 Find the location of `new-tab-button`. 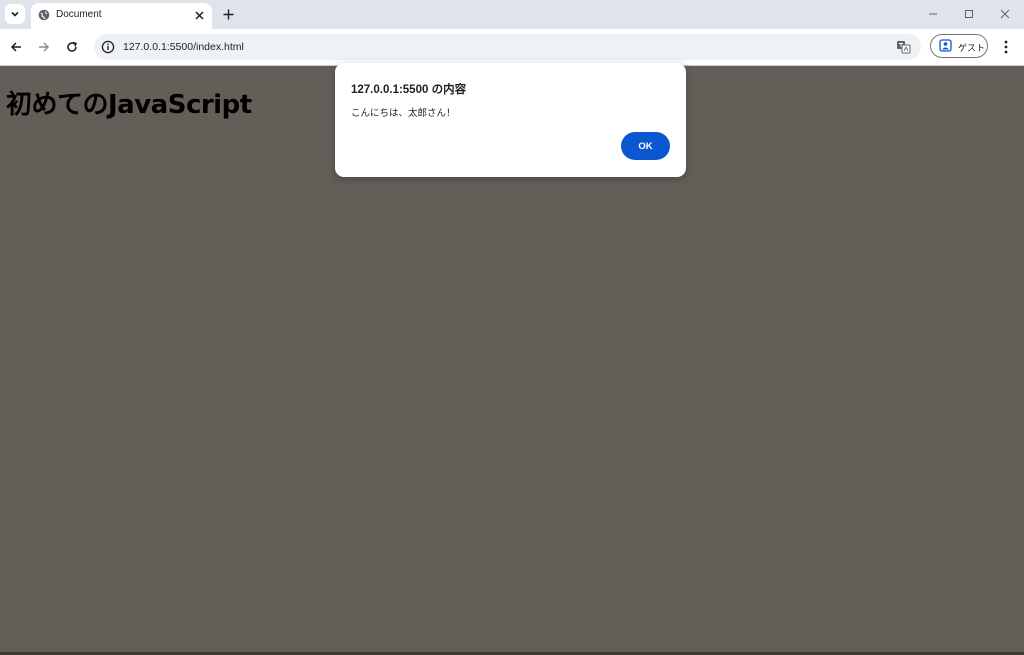

new-tab-button is located at coordinates (228, 14).